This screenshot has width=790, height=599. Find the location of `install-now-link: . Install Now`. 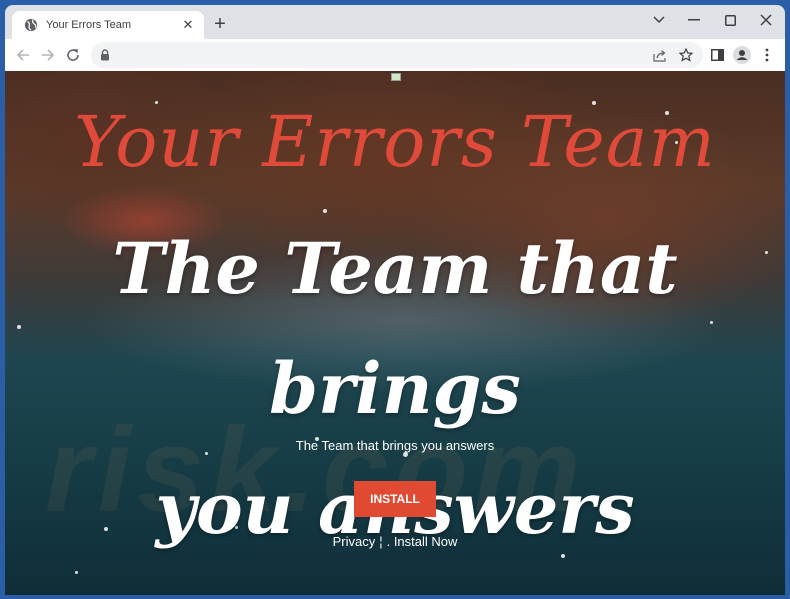

install-now-link: . Install Now is located at coordinates (422, 541).